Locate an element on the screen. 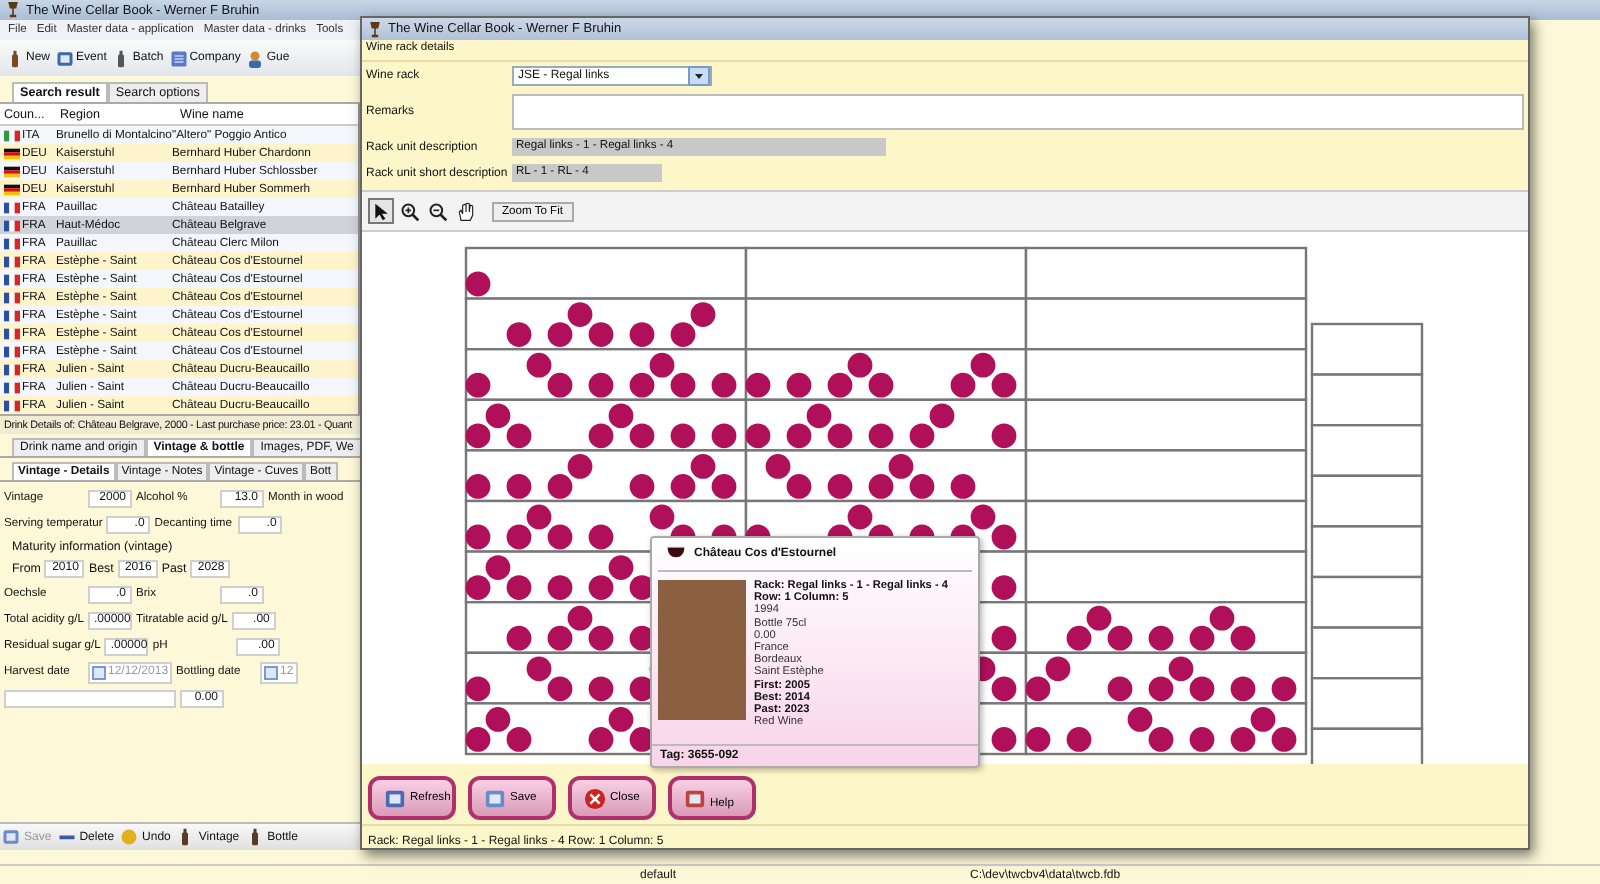 Image resolution: width=1600 pixels, height=884 pixels. input-field is located at coordinates (90, 698).